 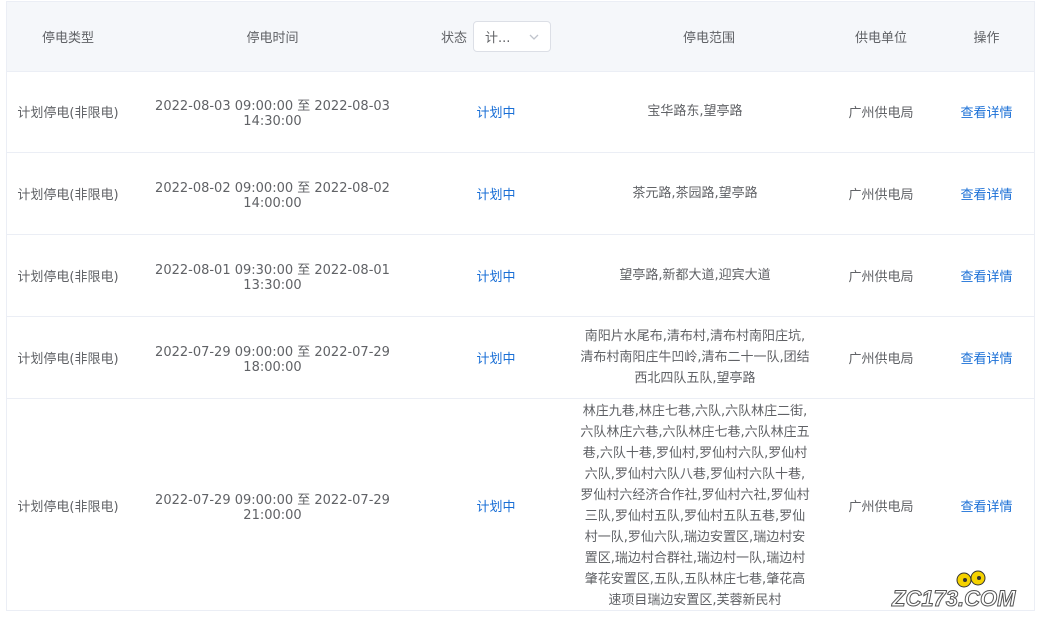 I want to click on row-range: 望亭路,新都大道,迎宾大道, so click(x=695, y=275).